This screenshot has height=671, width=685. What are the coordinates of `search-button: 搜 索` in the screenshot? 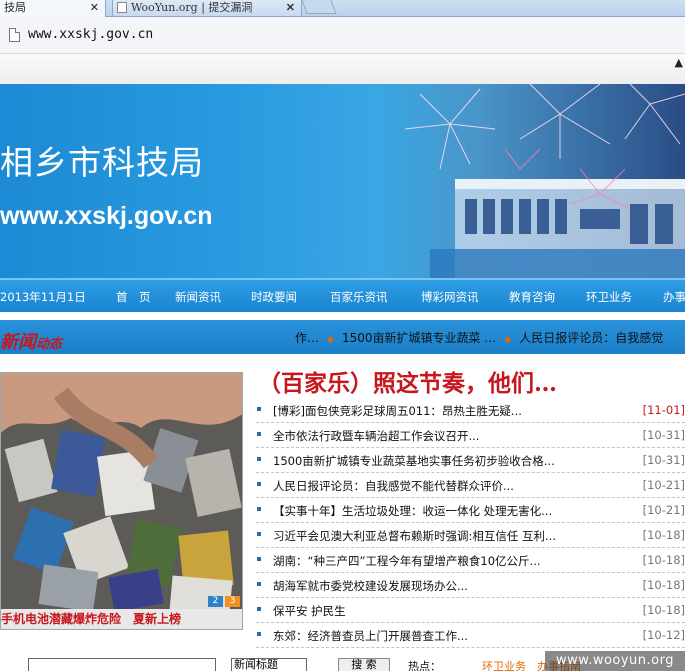 It's located at (364, 664).